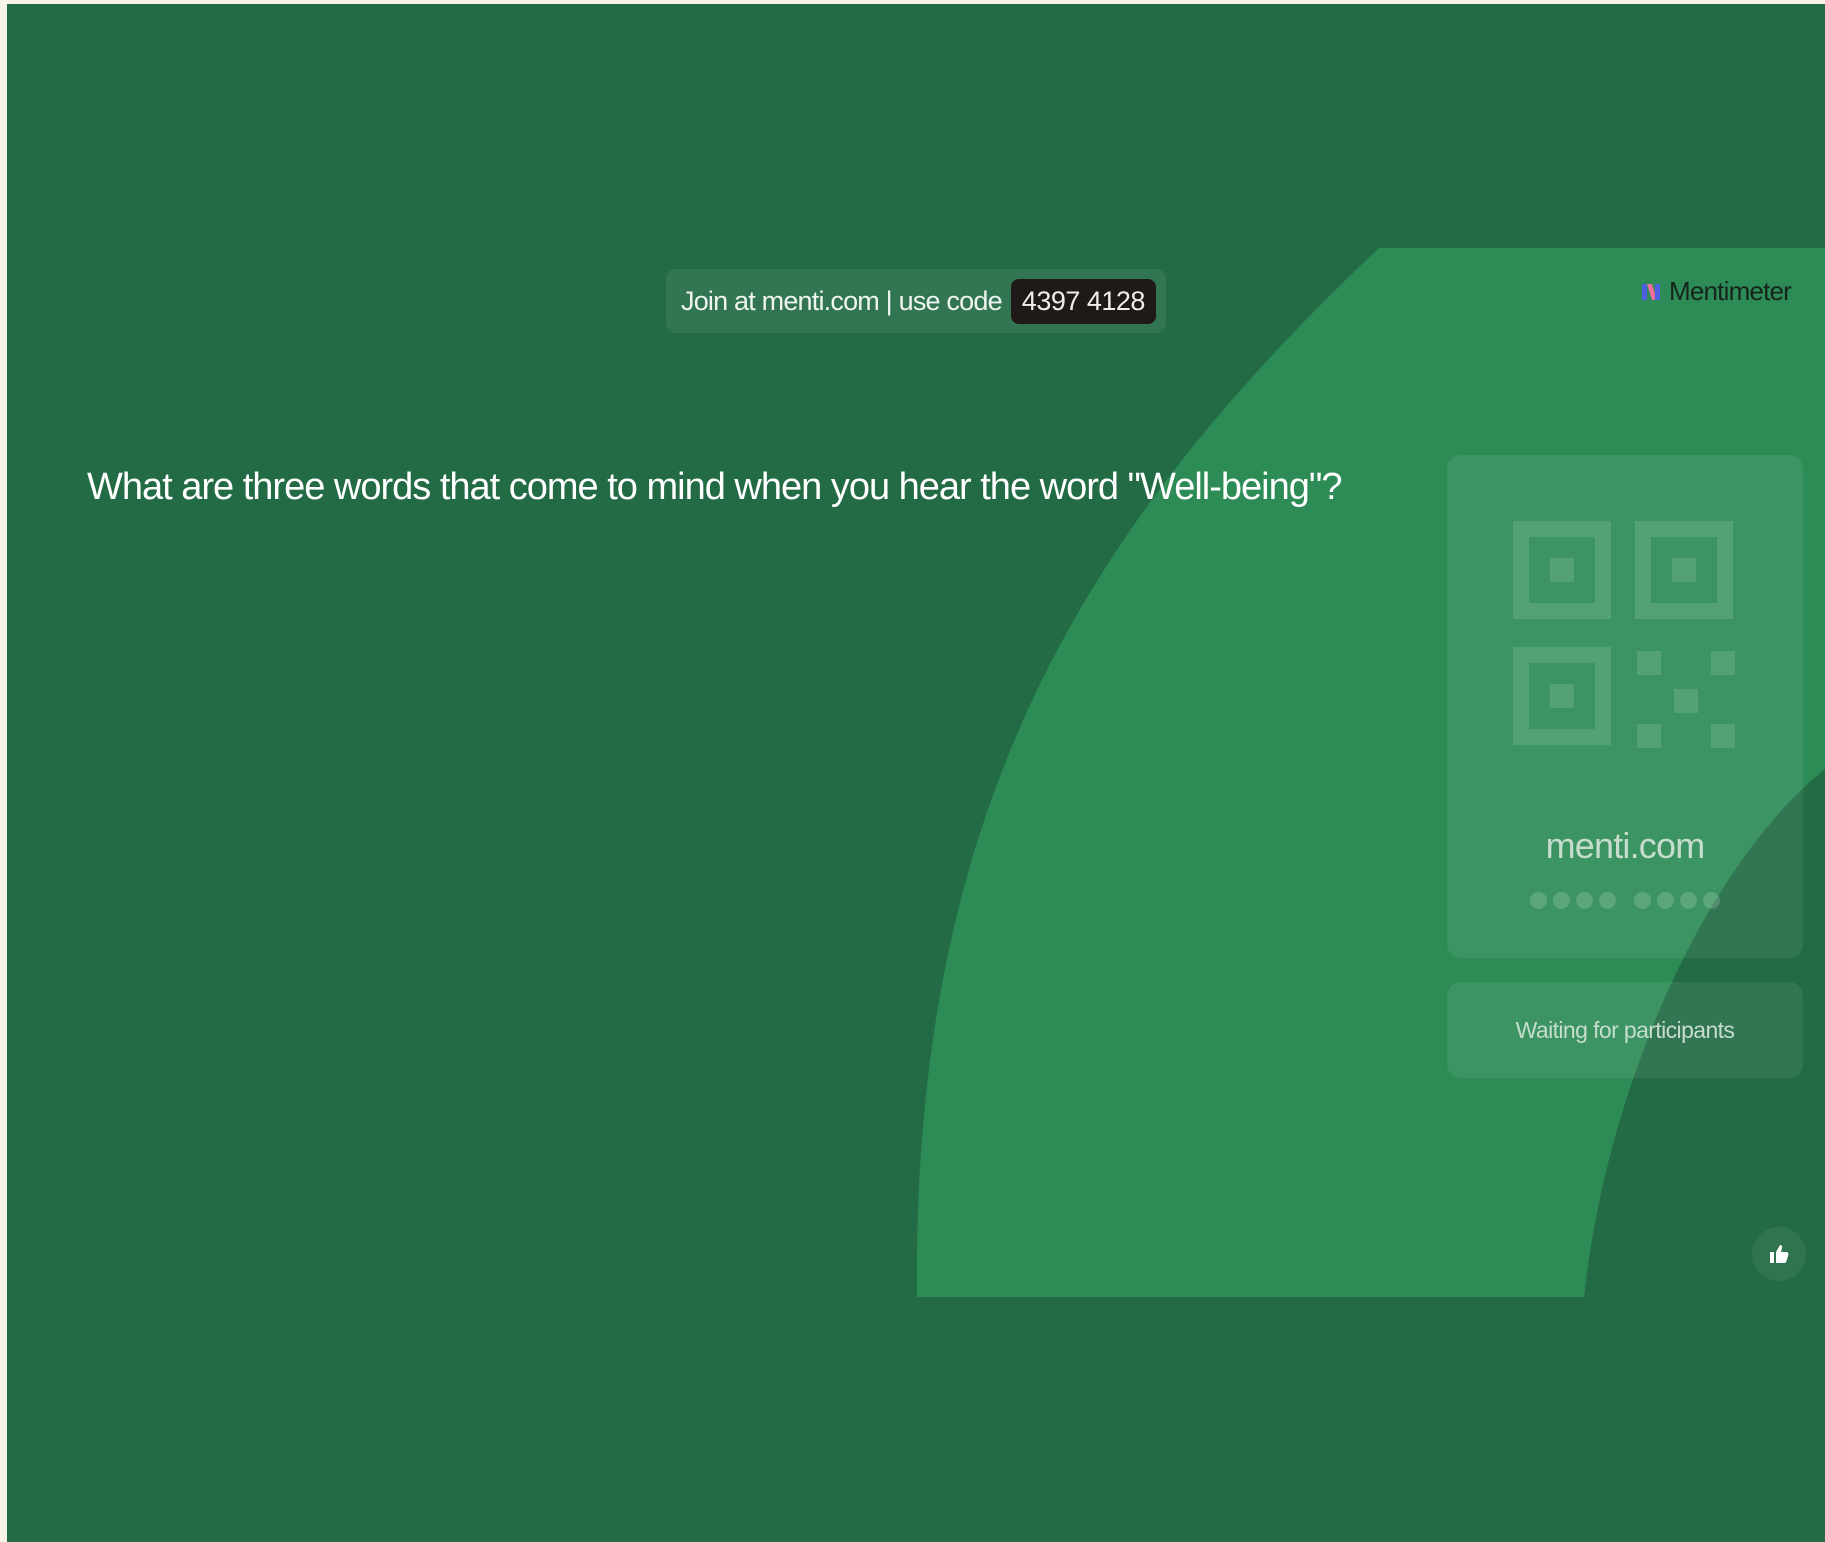 Image resolution: width=1825 pixels, height=1542 pixels. I want to click on mentimeter-logo-icon, so click(1651, 291).